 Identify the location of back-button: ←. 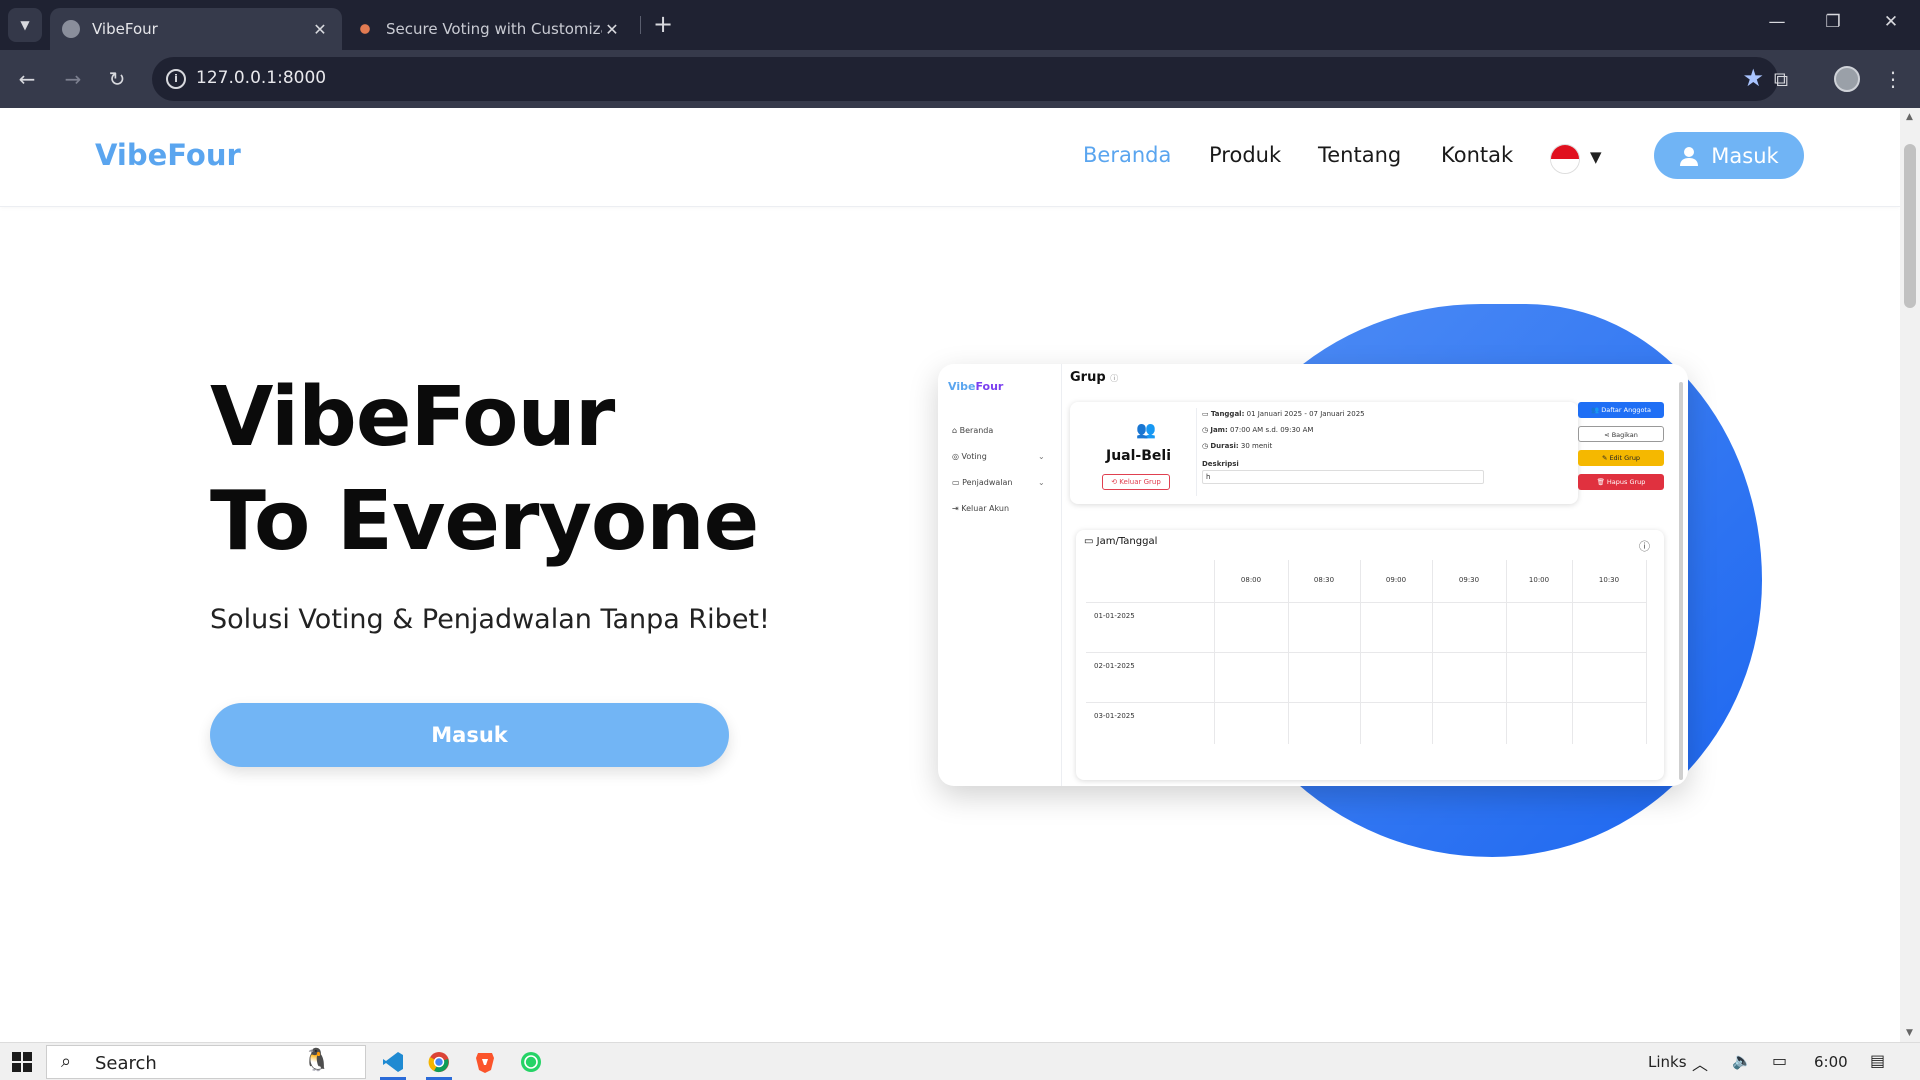
(27, 79).